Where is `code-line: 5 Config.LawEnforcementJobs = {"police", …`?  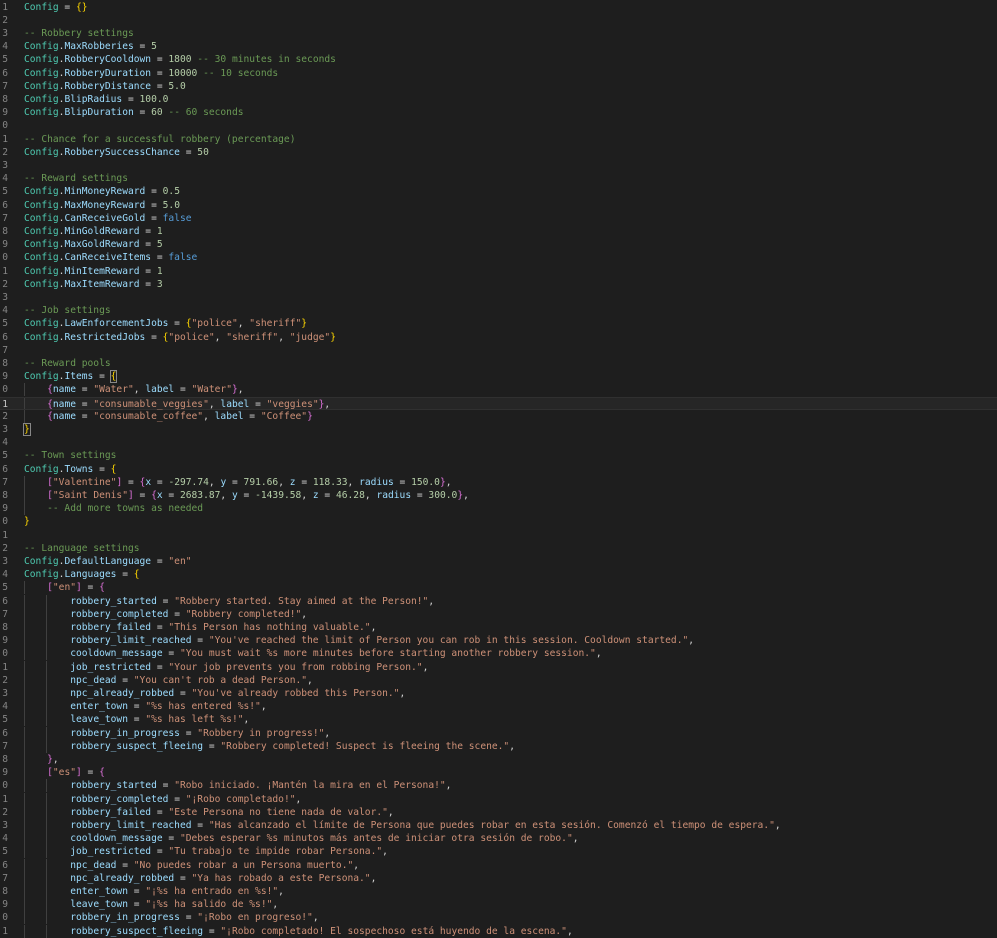 code-line: 5 Config.LawEnforcementJobs = {"police", … is located at coordinates (498, 323).